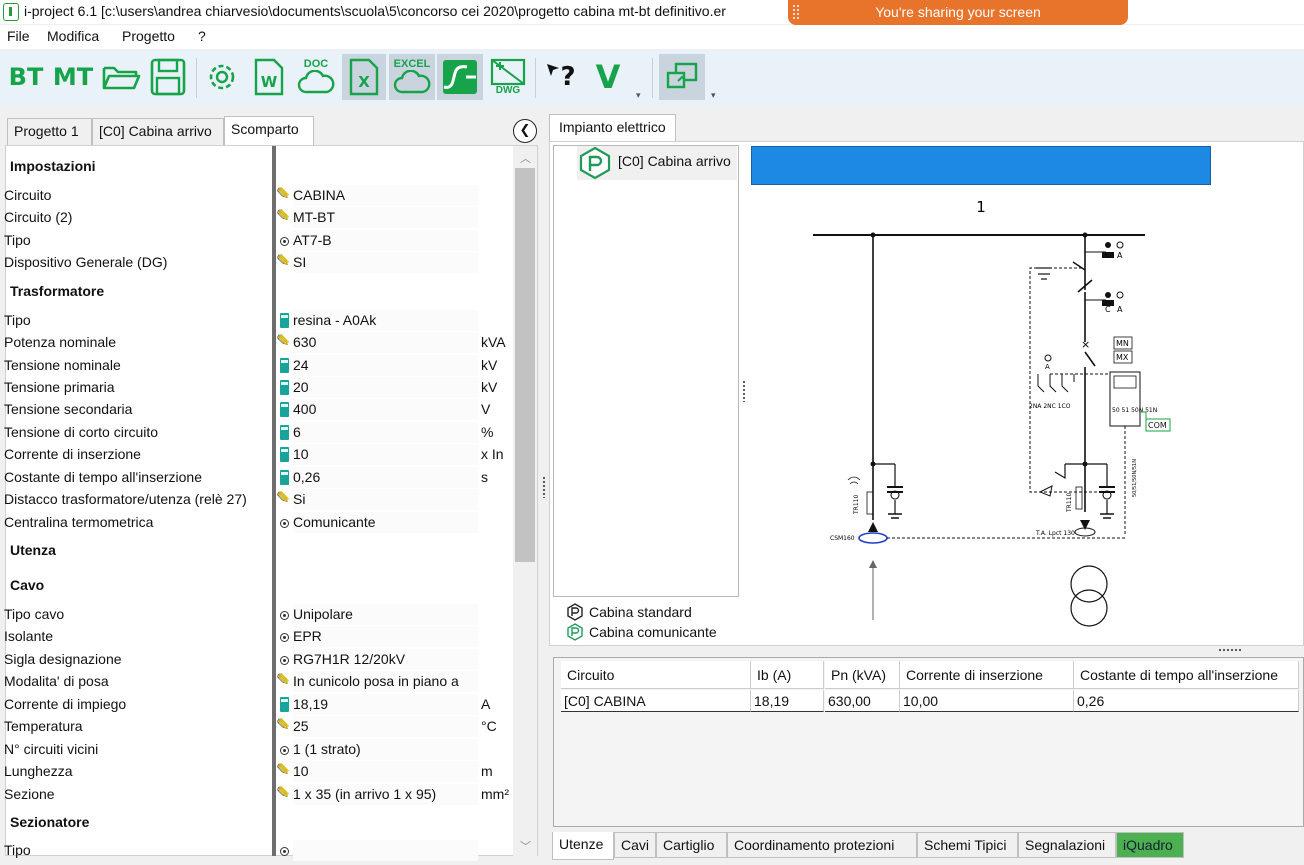 The width and height of the screenshot is (1304, 865). Describe the element at coordinates (255, 704) in the screenshot. I see `property-row: Corrente di impiego 18,19 A` at that location.